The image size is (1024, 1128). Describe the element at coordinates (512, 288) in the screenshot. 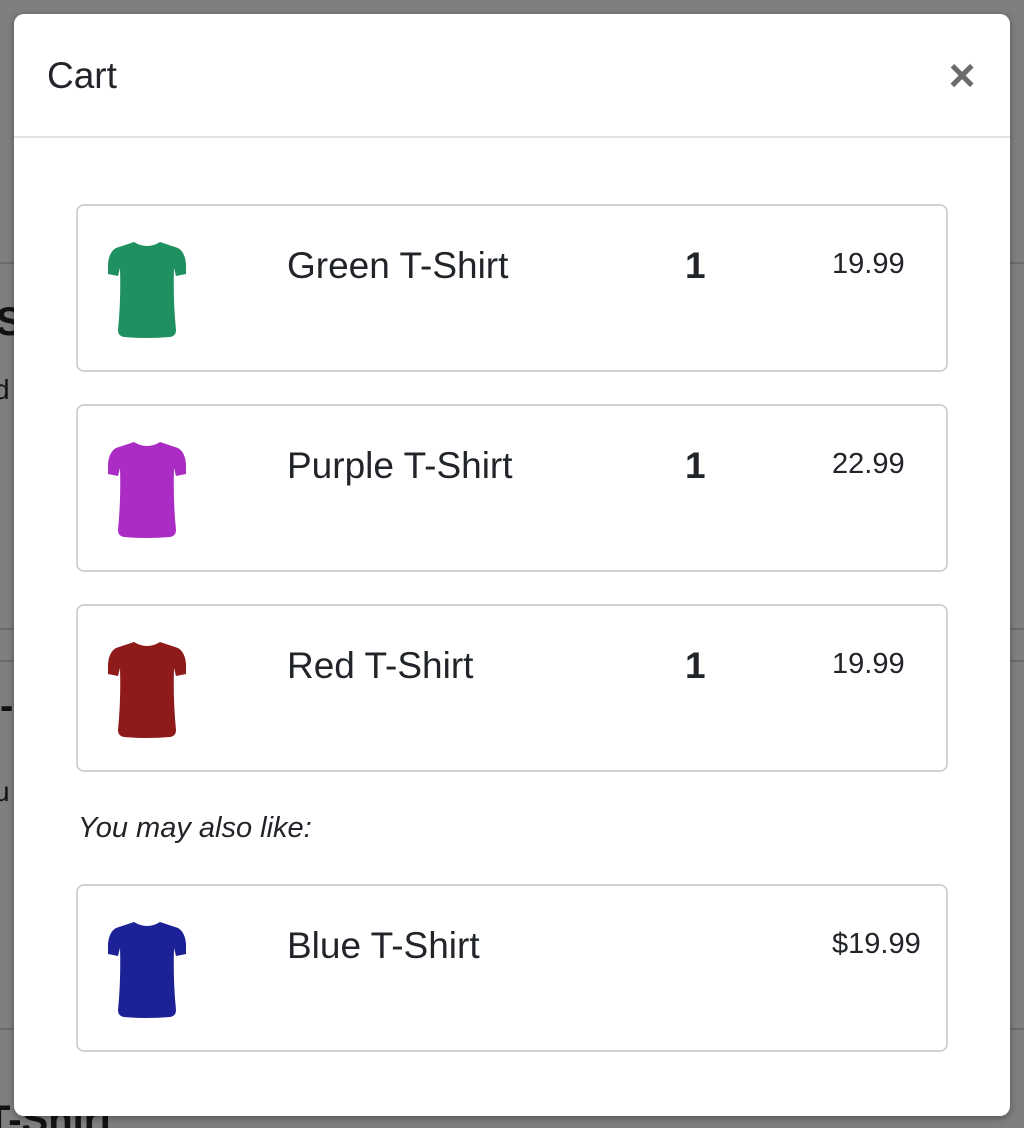

I see `cart-item-green-t-shirt: Green T-Shirt 1 19.99` at that location.